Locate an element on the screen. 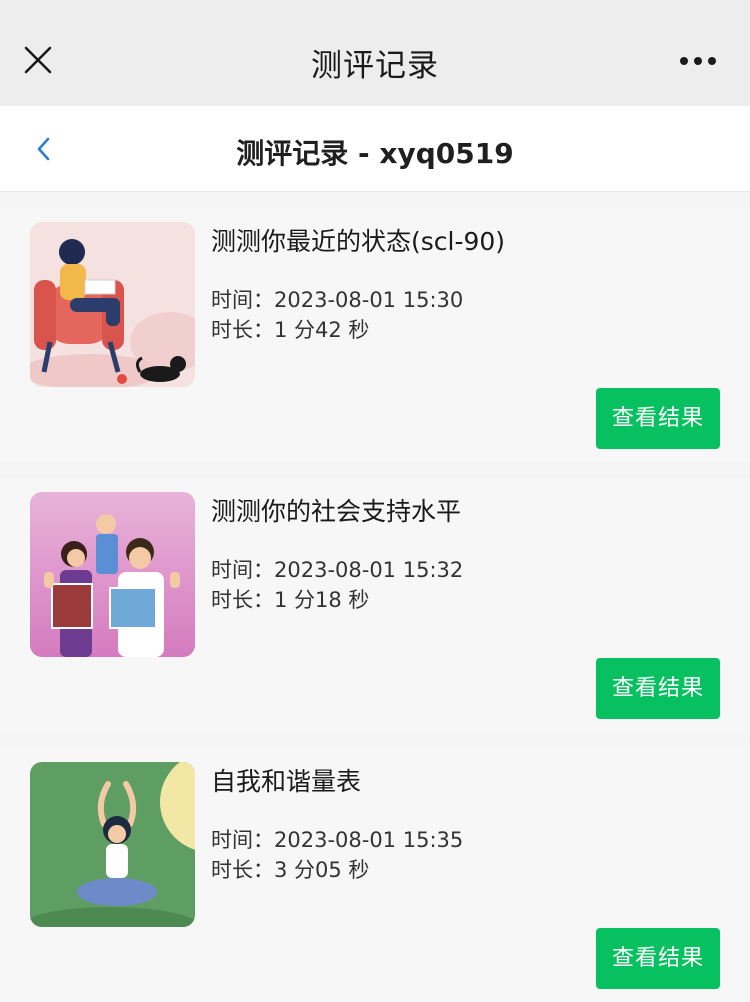  assessment-title: 自我和谐量表 is located at coordinates (286, 781).